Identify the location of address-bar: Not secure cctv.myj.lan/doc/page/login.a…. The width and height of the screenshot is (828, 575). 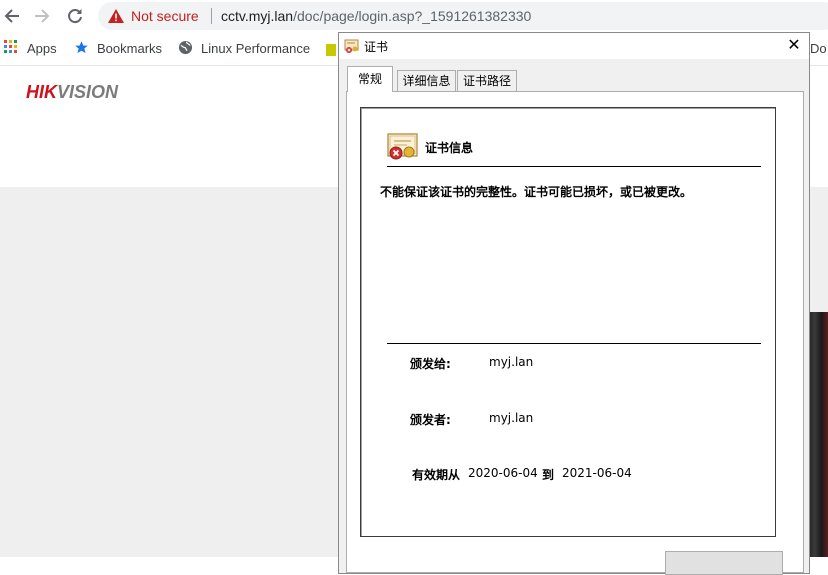
(463, 16).